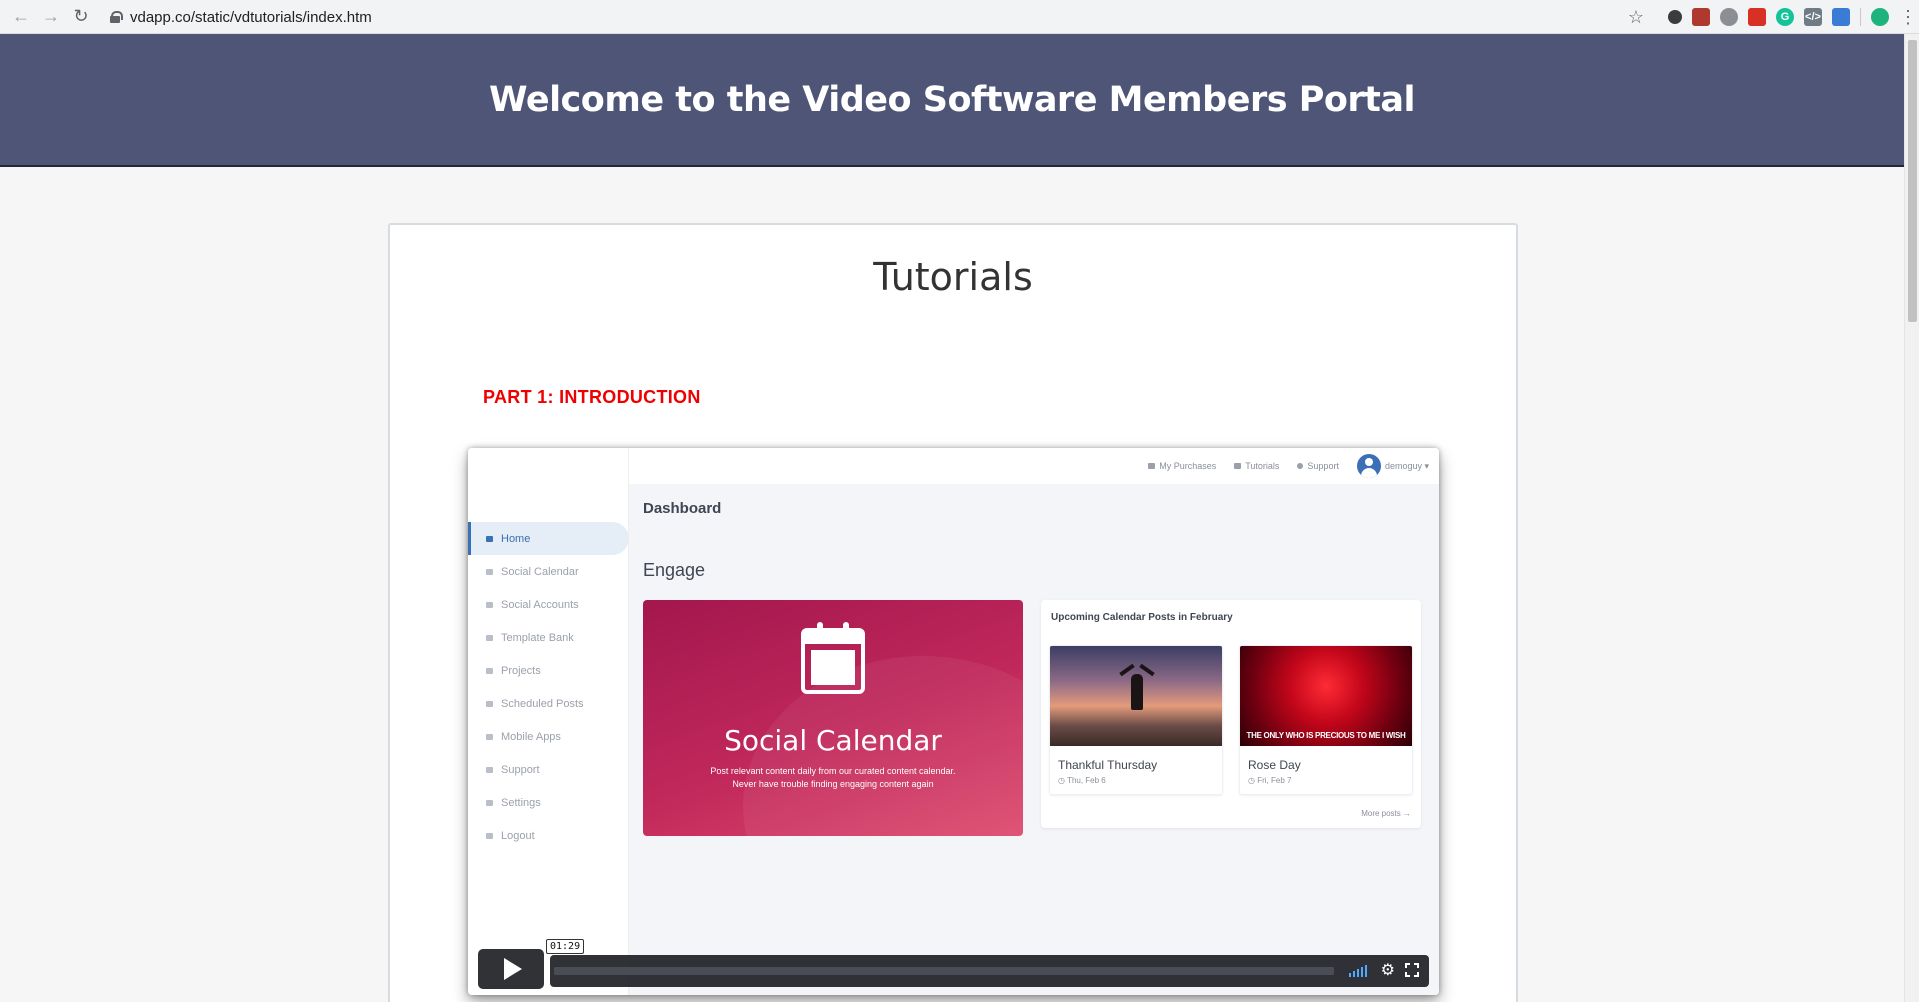  I want to click on settings-gear-icon: ⚙, so click(1388, 971).